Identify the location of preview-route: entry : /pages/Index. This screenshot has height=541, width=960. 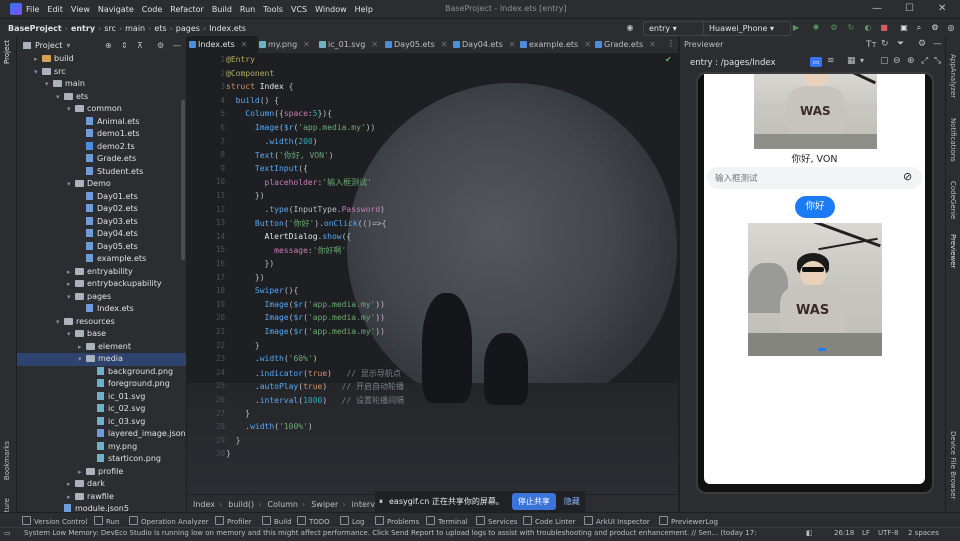
(733, 63).